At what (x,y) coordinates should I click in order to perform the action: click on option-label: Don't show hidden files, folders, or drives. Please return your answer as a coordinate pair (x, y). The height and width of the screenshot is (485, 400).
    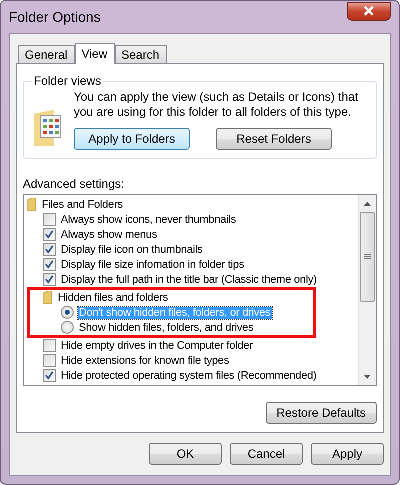
    Looking at the image, I should click on (175, 312).